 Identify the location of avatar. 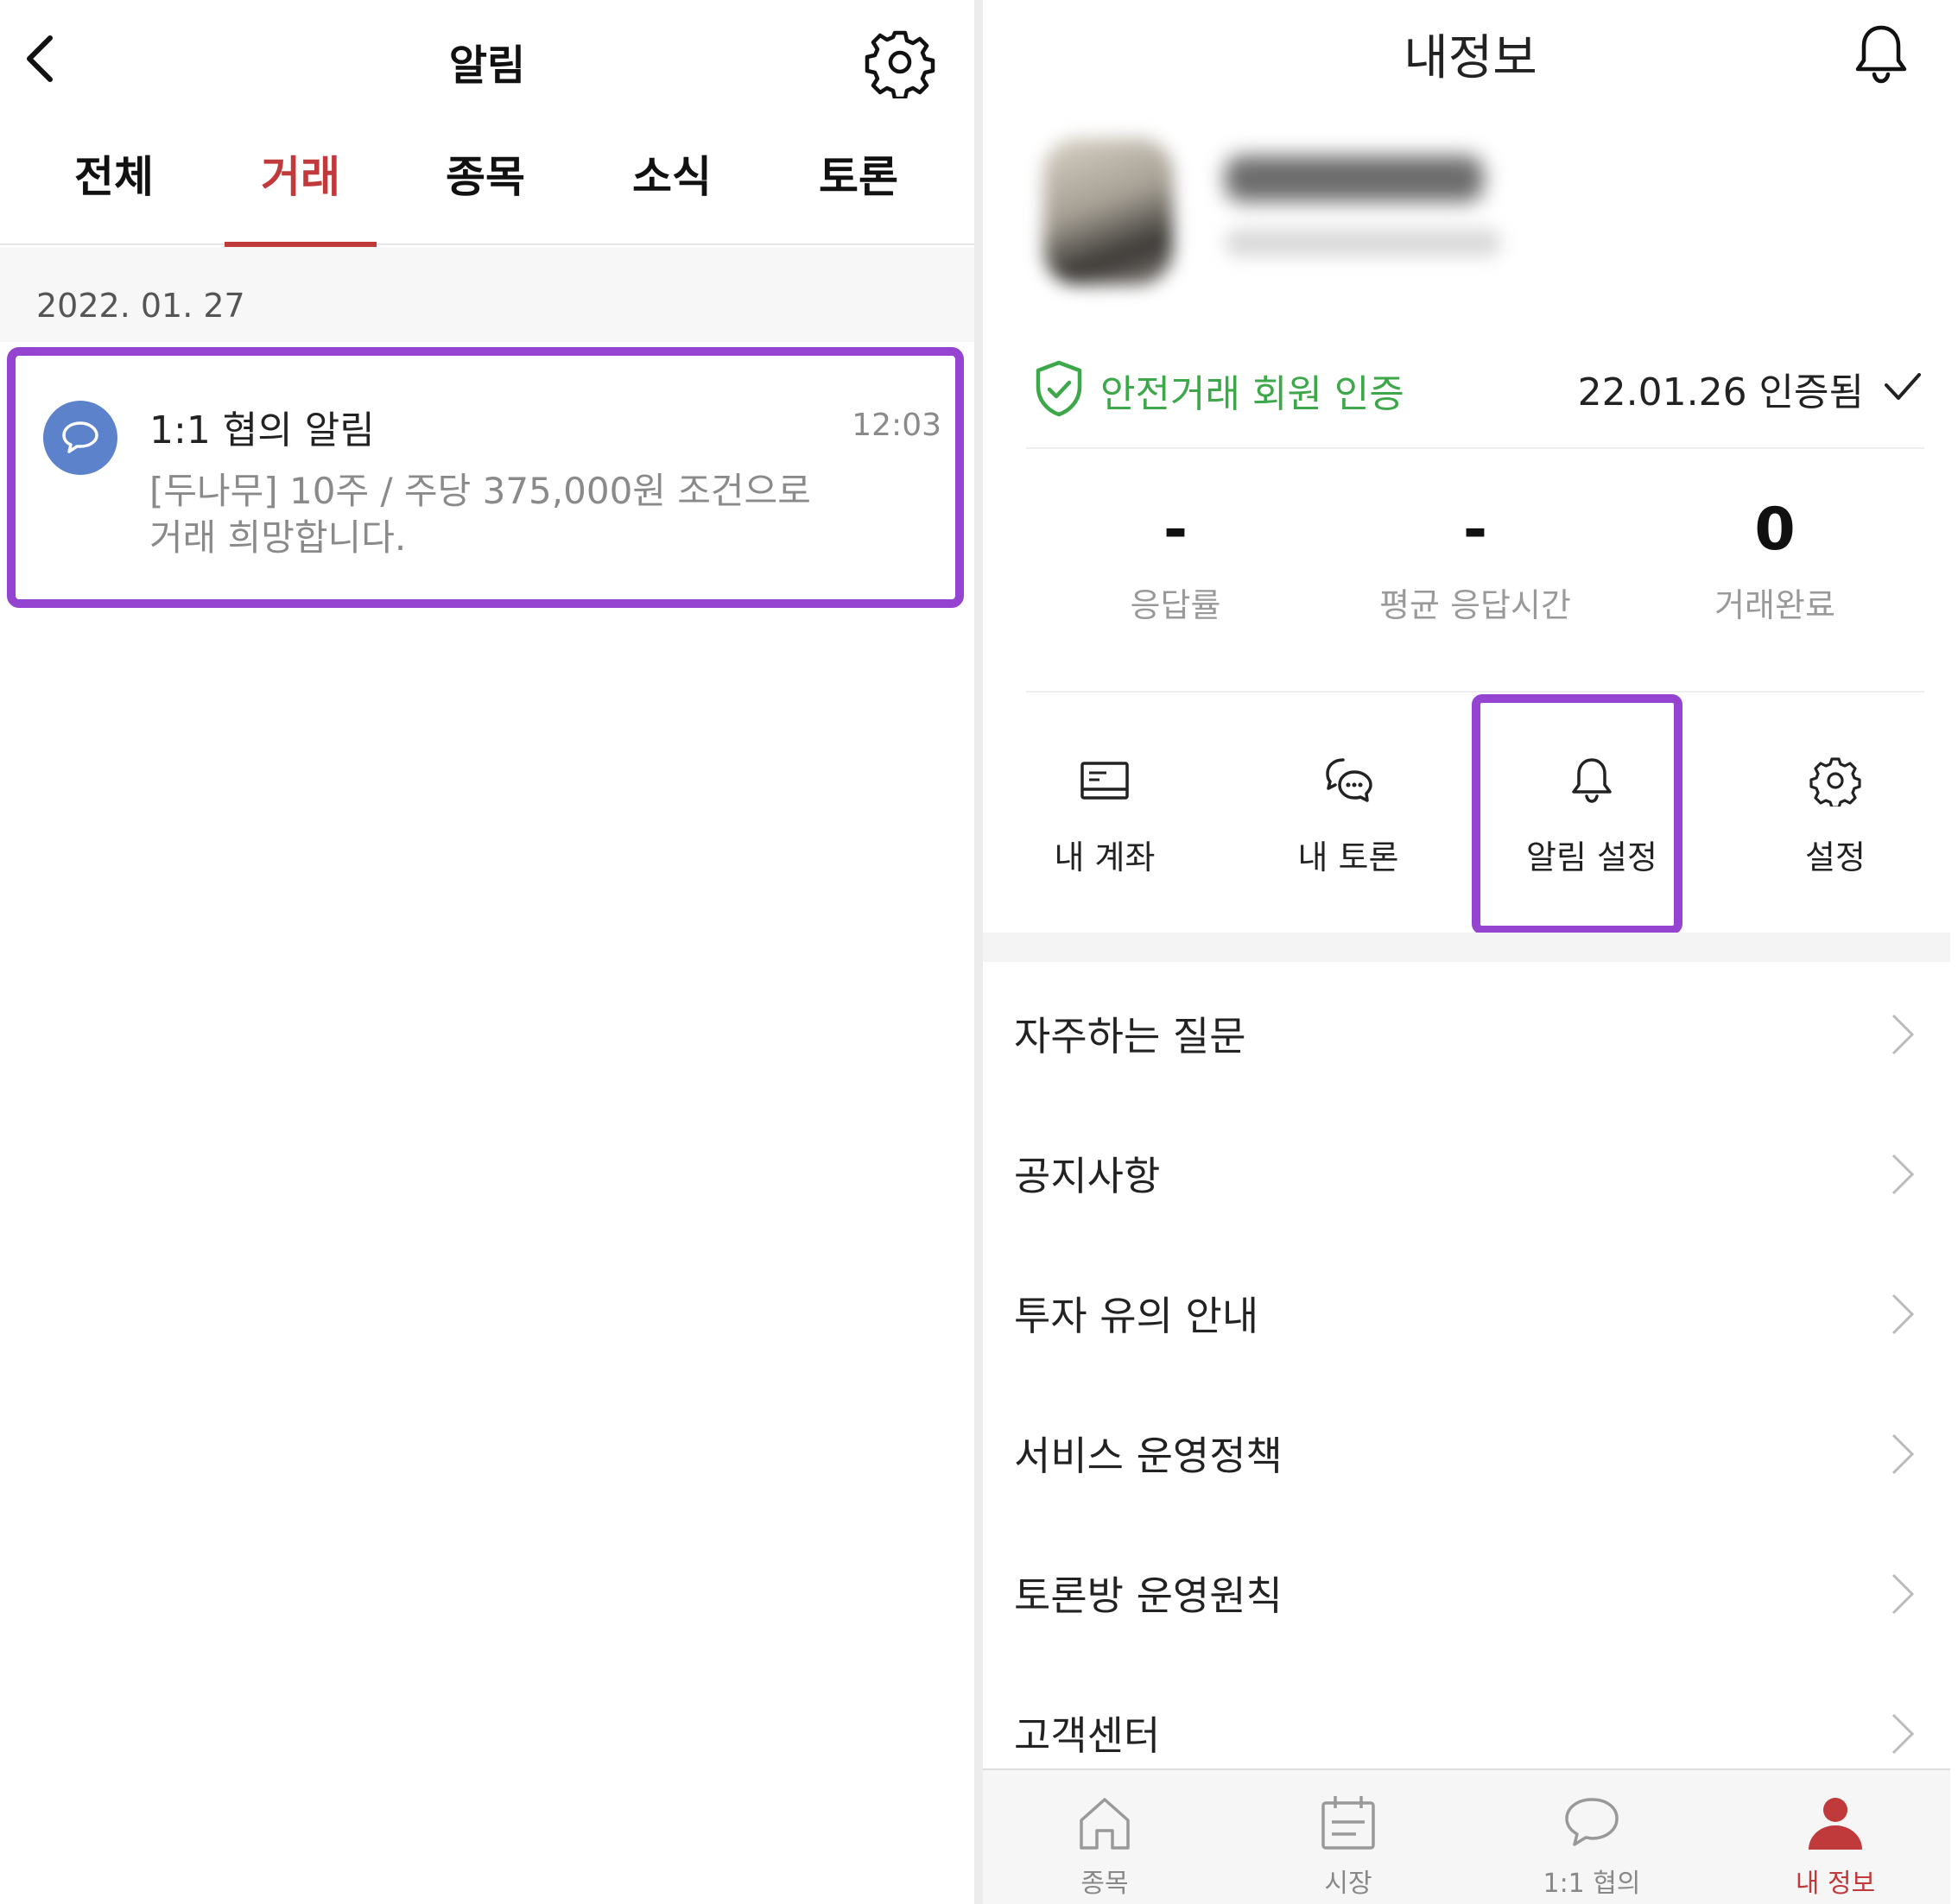
(1108, 212).